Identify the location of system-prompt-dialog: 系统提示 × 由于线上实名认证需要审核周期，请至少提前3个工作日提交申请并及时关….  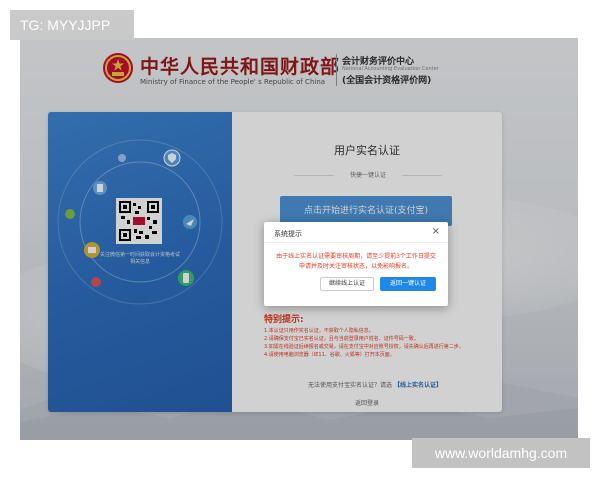
(356, 264).